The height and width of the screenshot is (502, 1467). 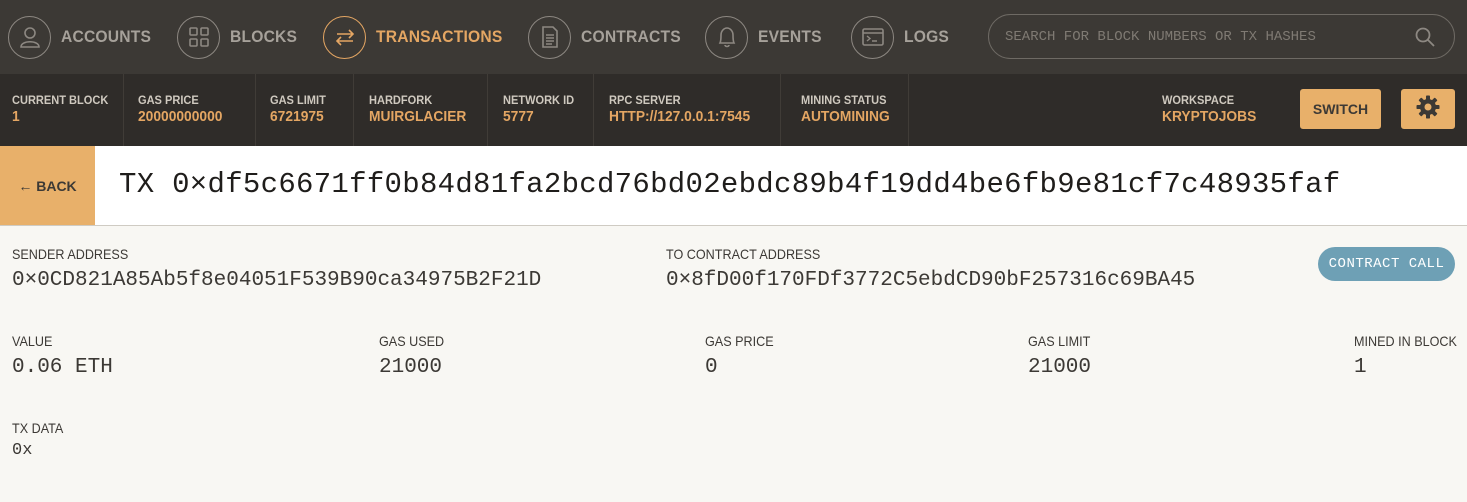 I want to click on nav-accounts: ACCOUNTS, so click(x=83, y=37).